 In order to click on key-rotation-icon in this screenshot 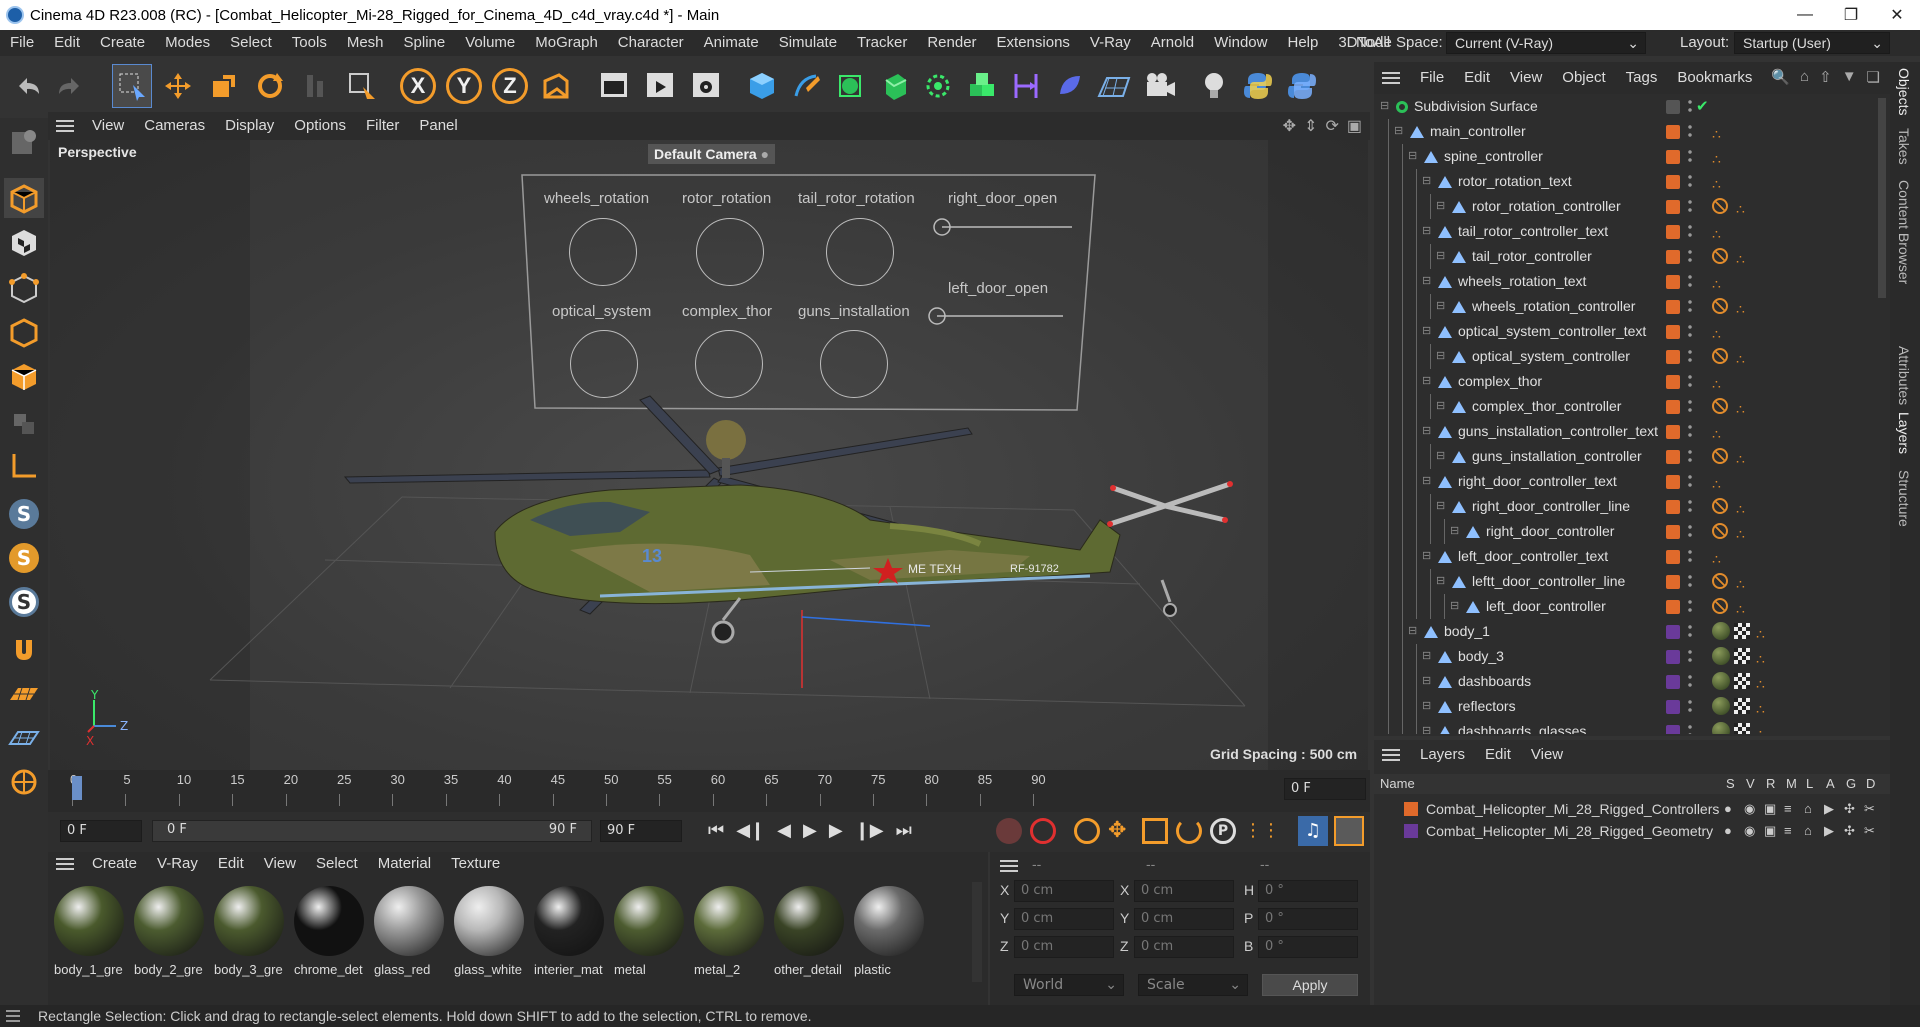, I will do `click(1189, 831)`.